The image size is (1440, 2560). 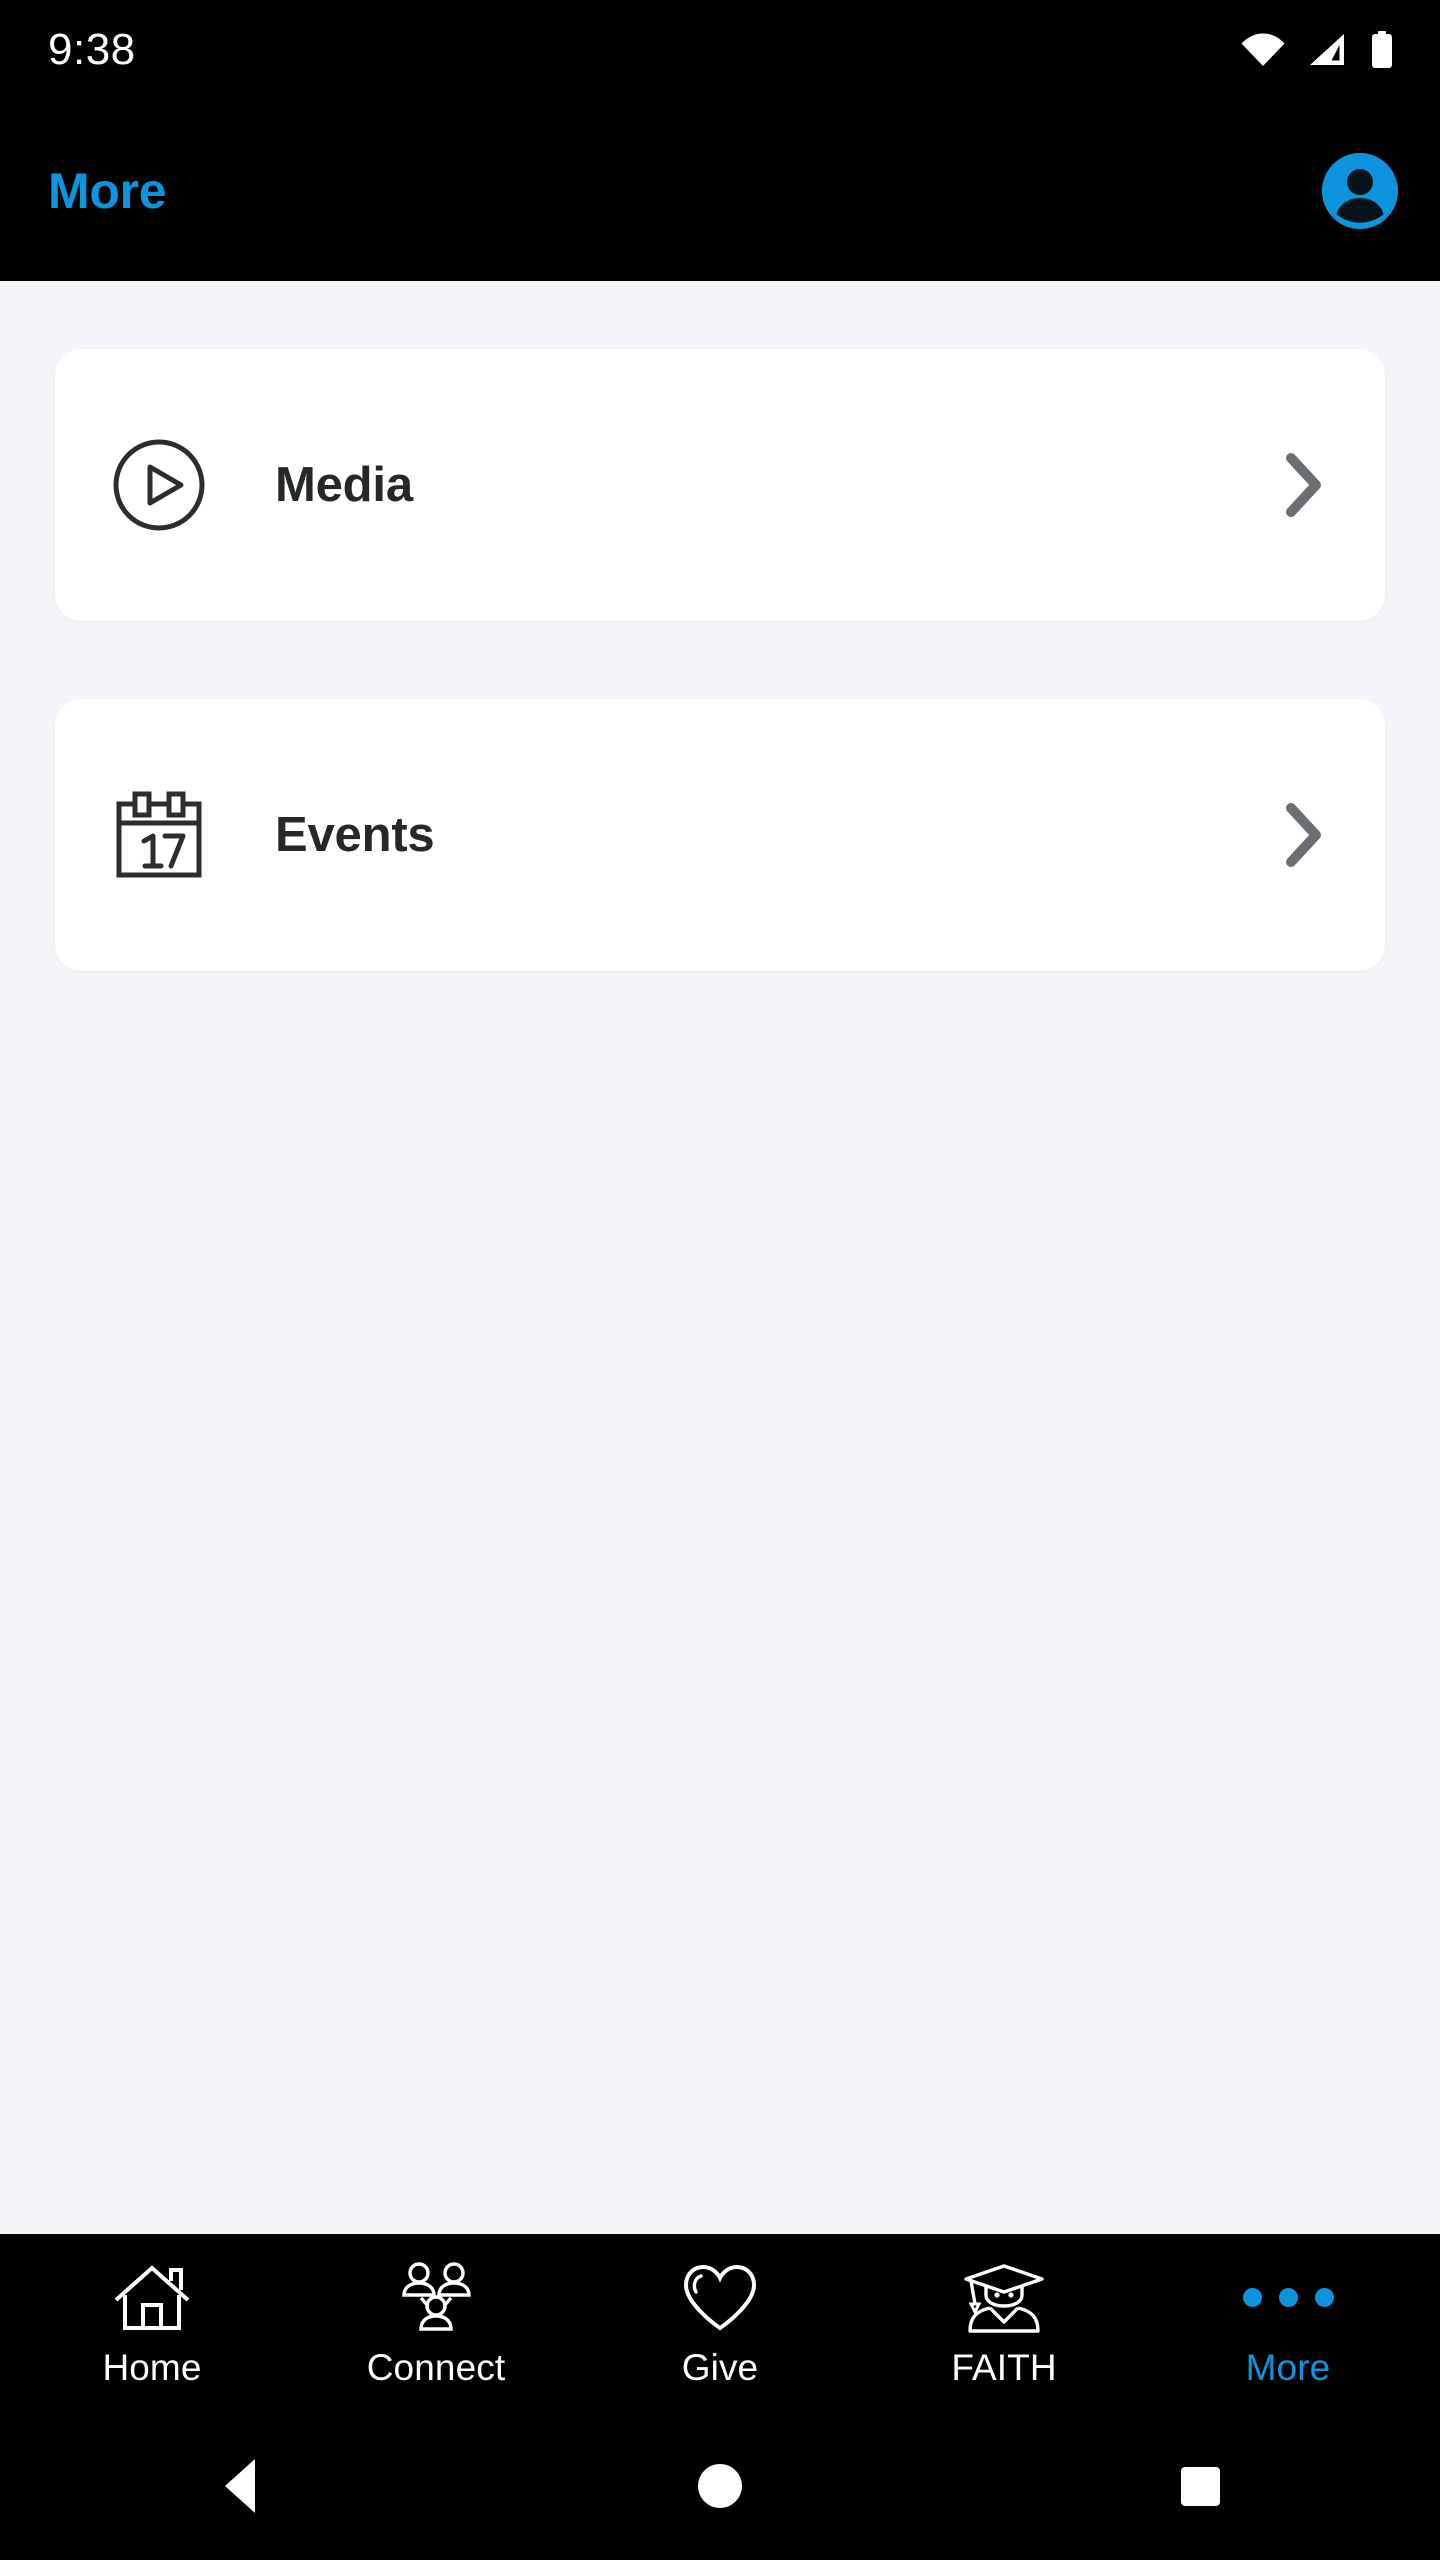 I want to click on status-bar-clock: 9:38, so click(x=92, y=49).